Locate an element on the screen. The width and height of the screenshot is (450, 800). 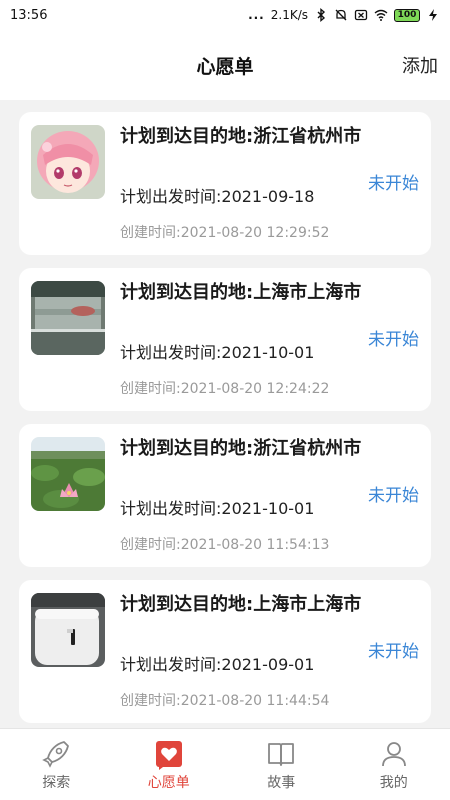
wish-created-time: 创建时间:2021-08-20 12:24:22 is located at coordinates (225, 389).